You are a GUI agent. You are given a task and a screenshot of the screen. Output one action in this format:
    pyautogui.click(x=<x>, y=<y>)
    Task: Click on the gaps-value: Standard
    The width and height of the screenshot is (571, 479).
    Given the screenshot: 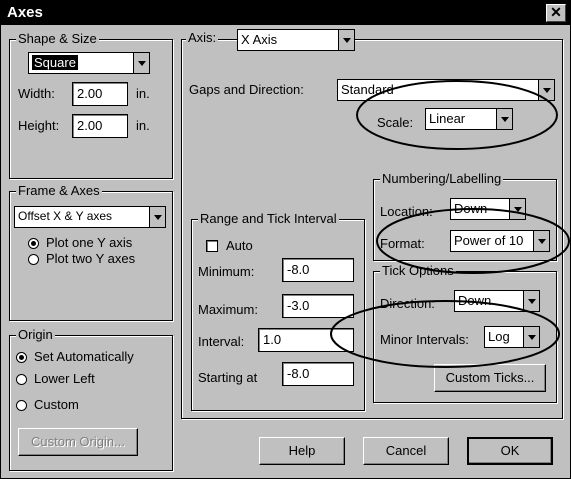 What is the action you would take?
    pyautogui.click(x=367, y=89)
    